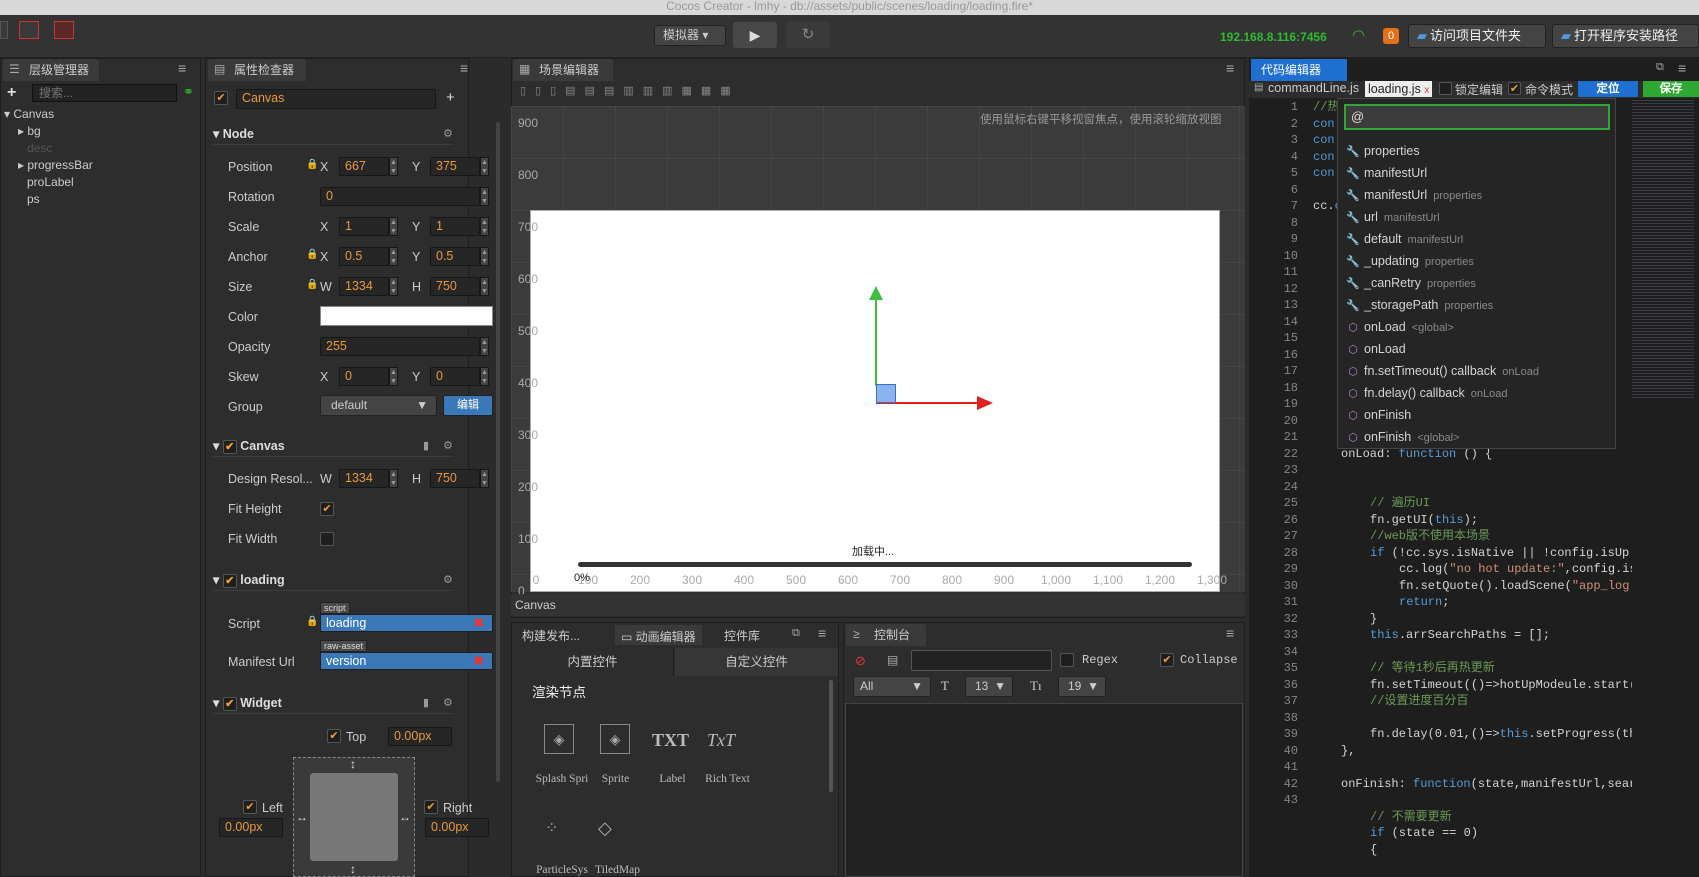  I want to click on resize-vertical-icon: ↕, so click(353, 764).